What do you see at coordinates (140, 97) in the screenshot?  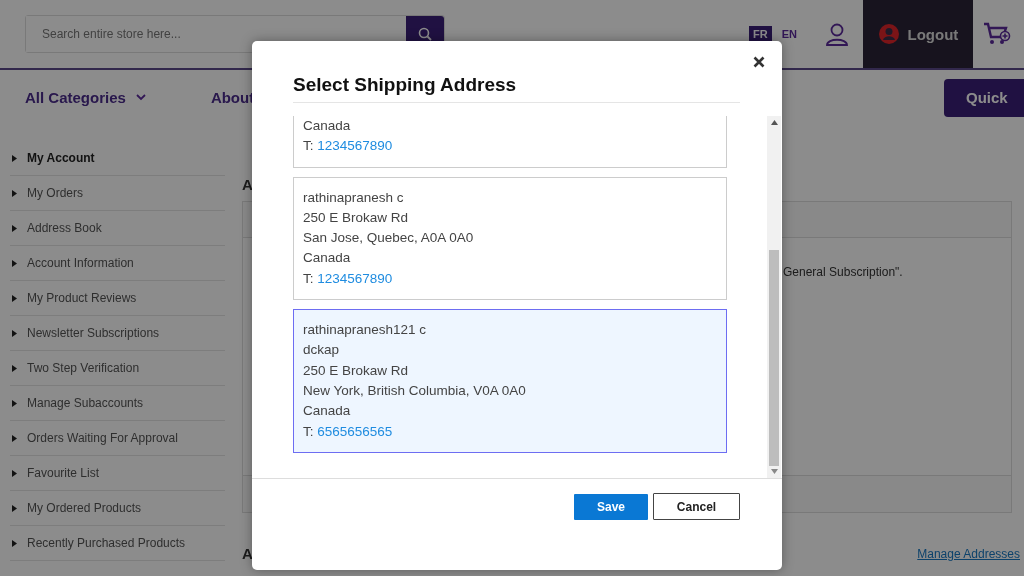 I see `chevron-down-icon` at bounding box center [140, 97].